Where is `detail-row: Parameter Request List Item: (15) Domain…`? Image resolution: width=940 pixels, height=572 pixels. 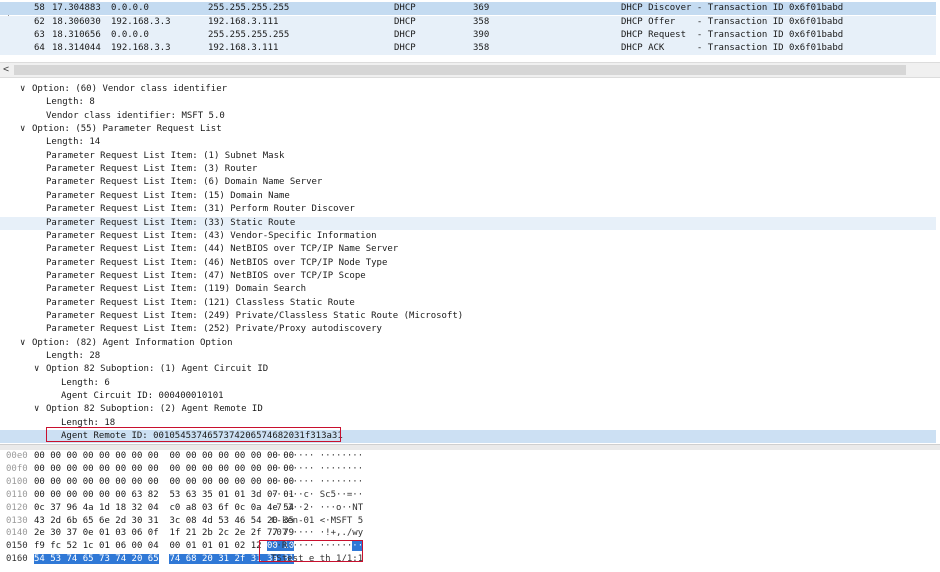 detail-row: Parameter Request List Item: (15) Domain… is located at coordinates (468, 196).